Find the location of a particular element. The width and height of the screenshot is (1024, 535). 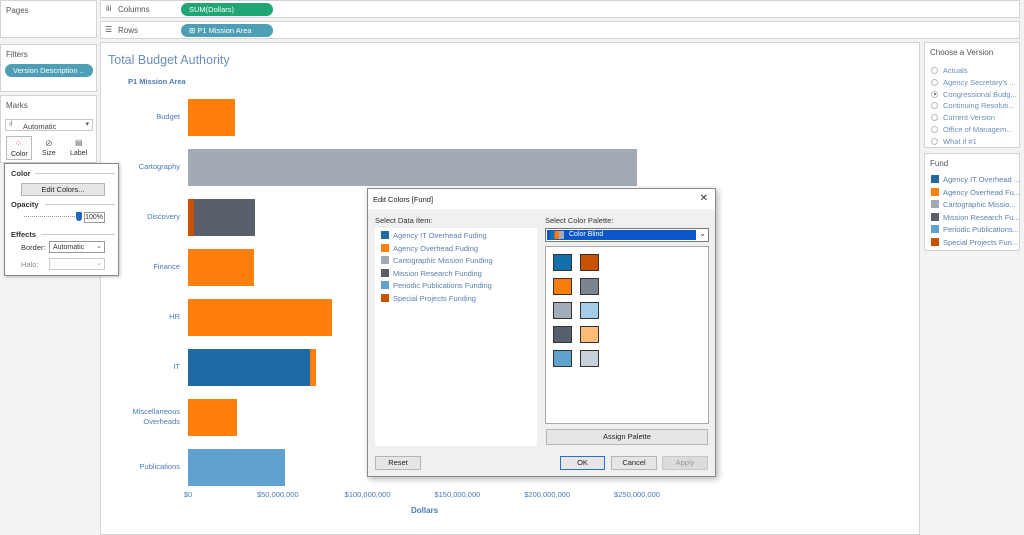

columns-label: Columns is located at coordinates (134, 9).